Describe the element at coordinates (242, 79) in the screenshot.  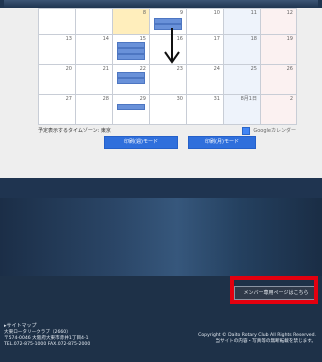
I see `calendar-day: 25` at that location.